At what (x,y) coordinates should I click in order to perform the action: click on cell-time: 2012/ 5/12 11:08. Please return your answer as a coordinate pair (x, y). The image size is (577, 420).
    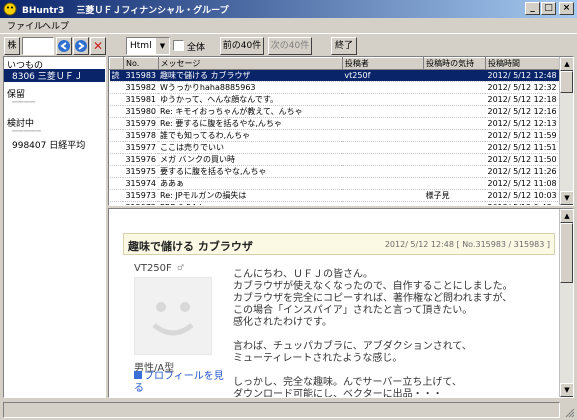
    Looking at the image, I should click on (522, 183).